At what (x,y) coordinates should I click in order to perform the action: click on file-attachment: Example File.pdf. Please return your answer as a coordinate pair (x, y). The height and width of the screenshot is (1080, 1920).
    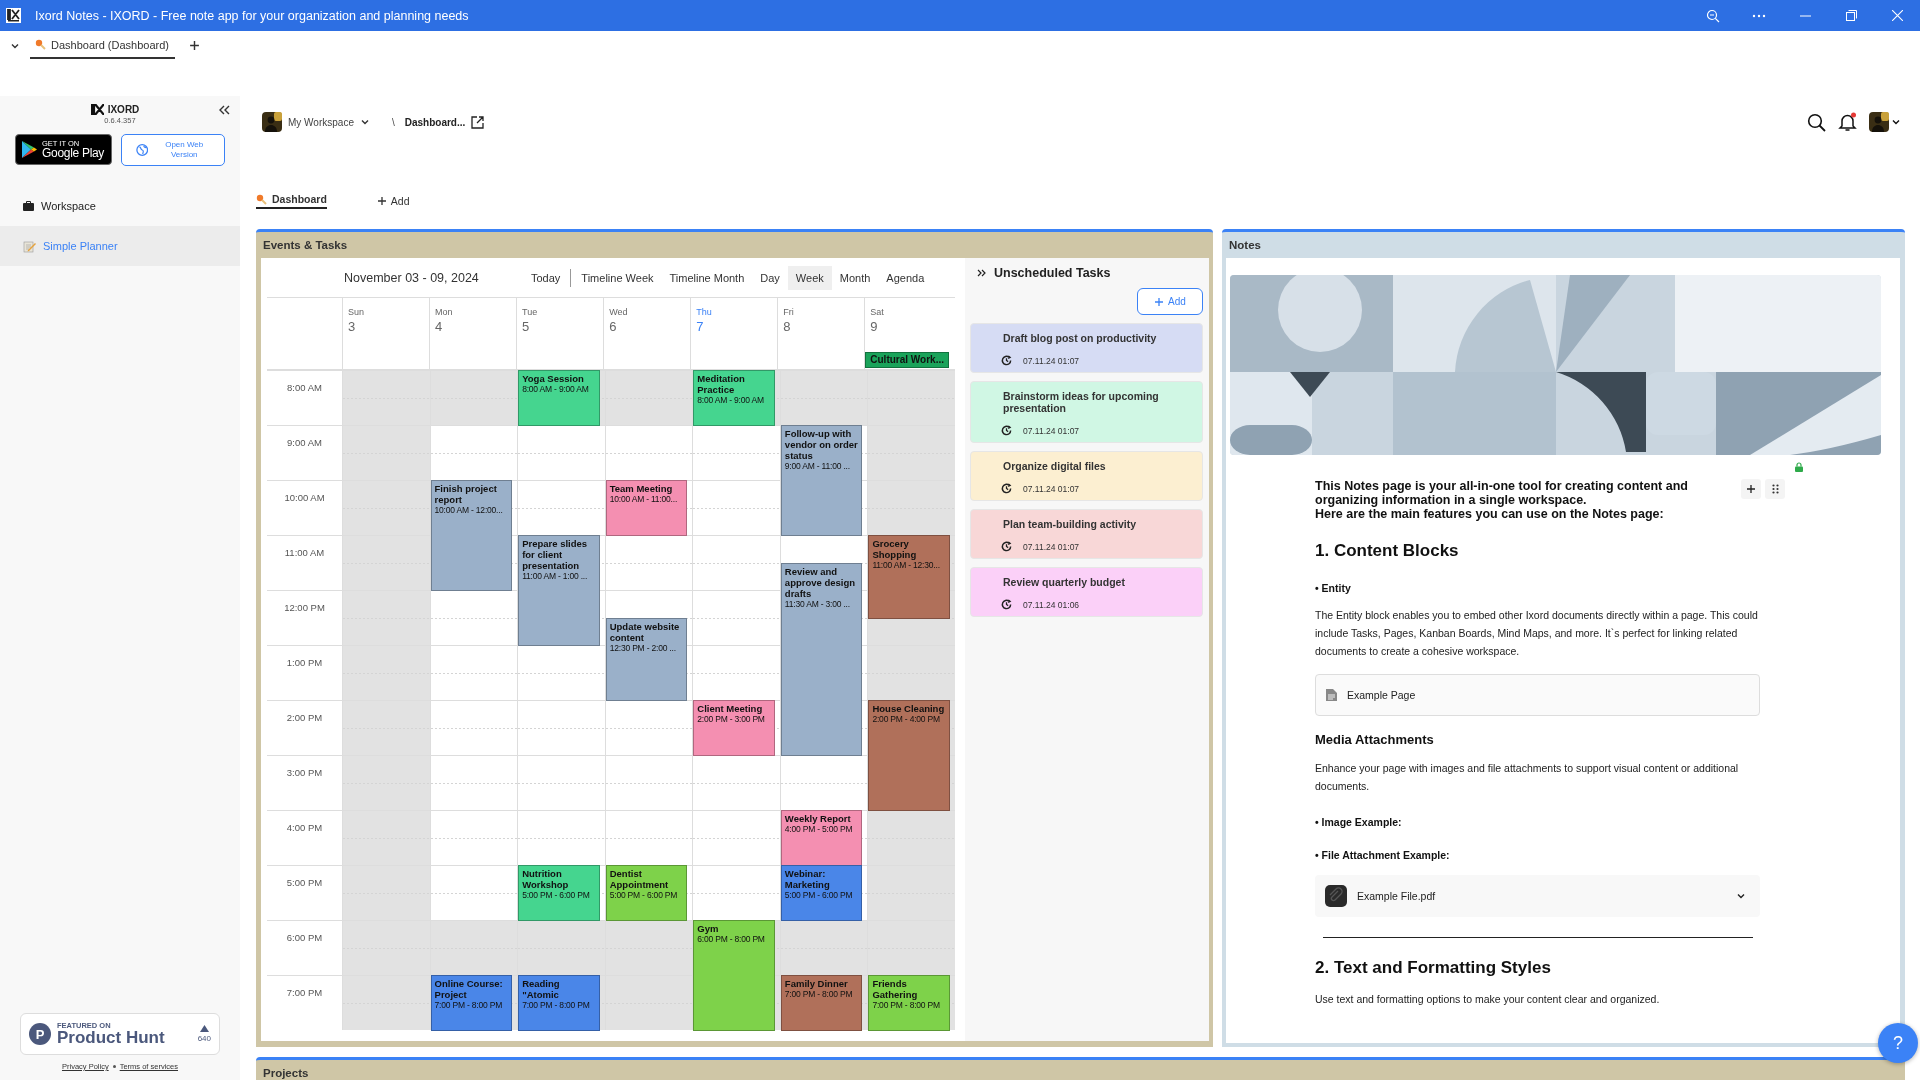
    Looking at the image, I should click on (1537, 896).